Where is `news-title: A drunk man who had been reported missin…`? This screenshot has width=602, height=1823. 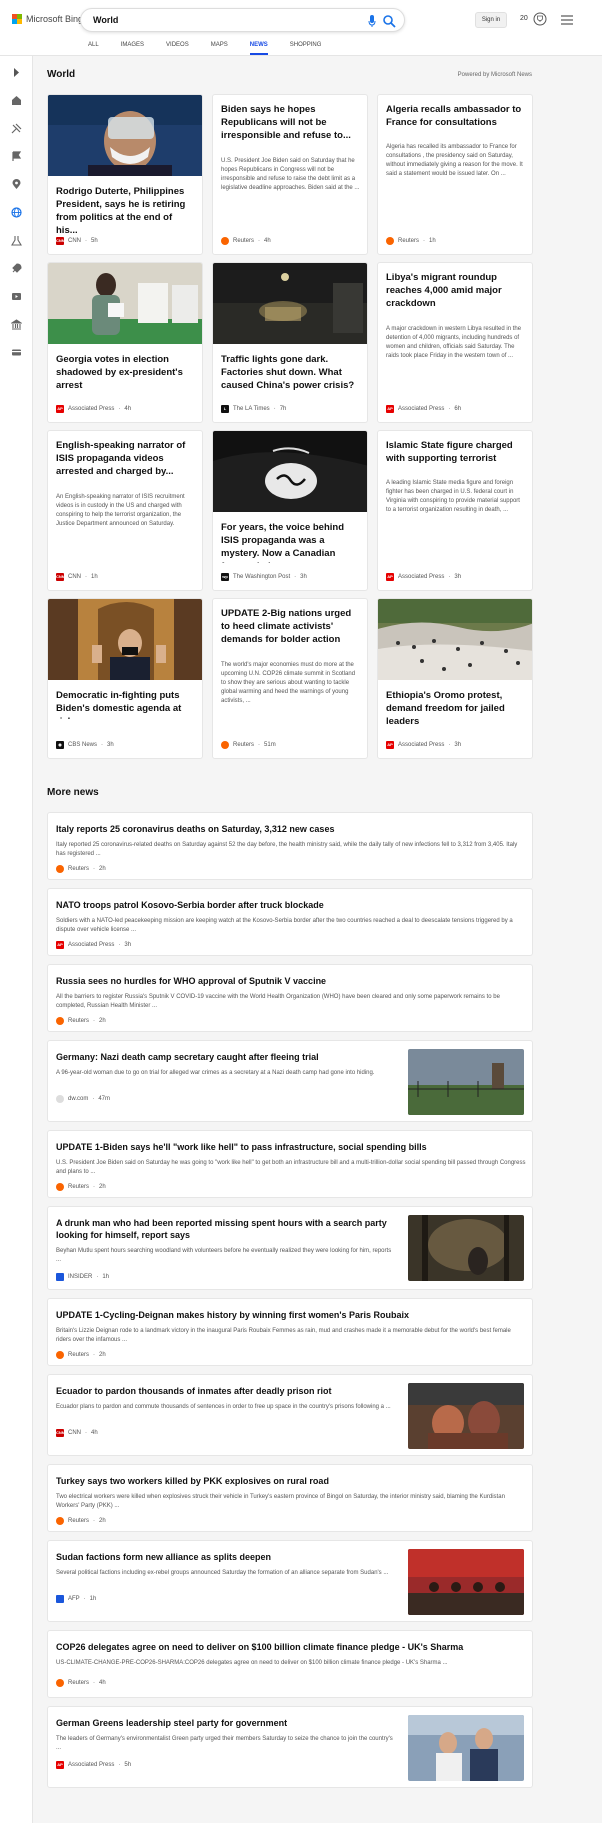 news-title: A drunk man who had been reported missin… is located at coordinates (226, 1229).